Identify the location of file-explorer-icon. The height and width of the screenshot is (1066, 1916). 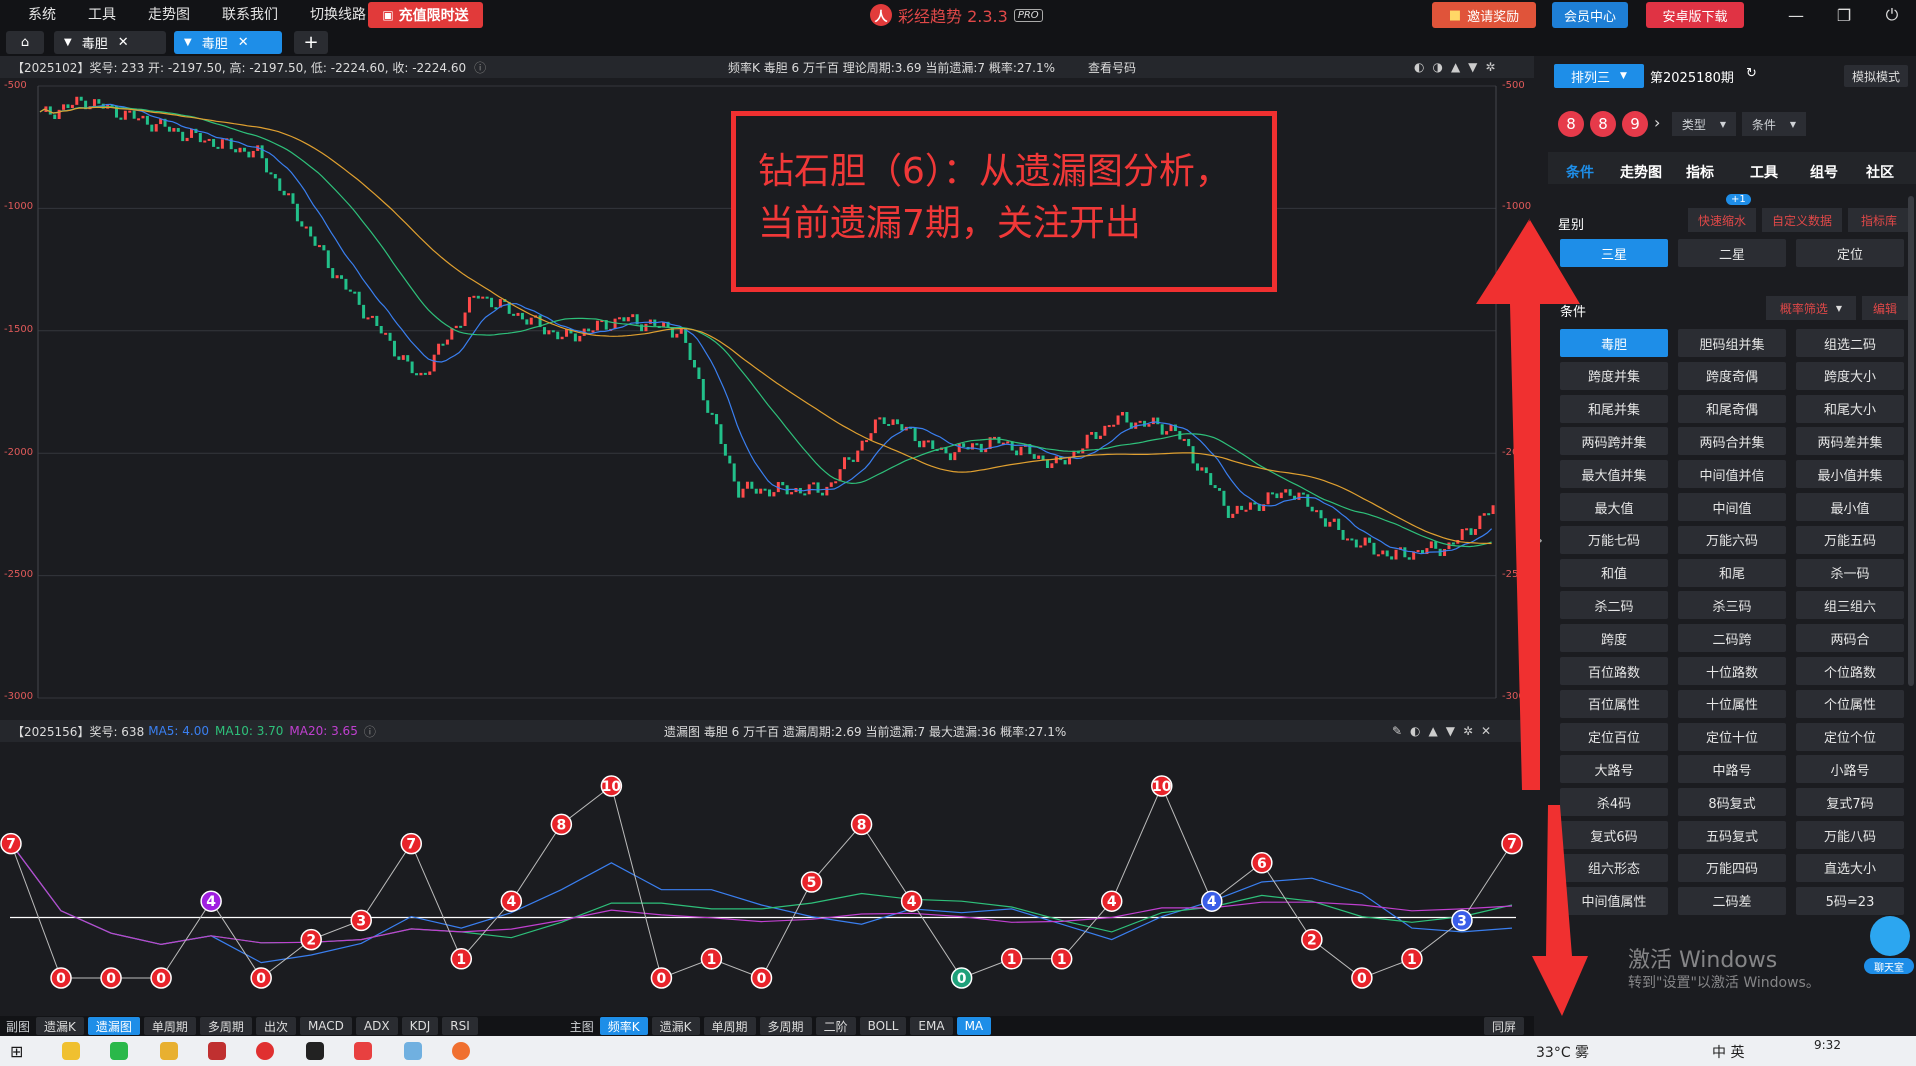
(71, 1051).